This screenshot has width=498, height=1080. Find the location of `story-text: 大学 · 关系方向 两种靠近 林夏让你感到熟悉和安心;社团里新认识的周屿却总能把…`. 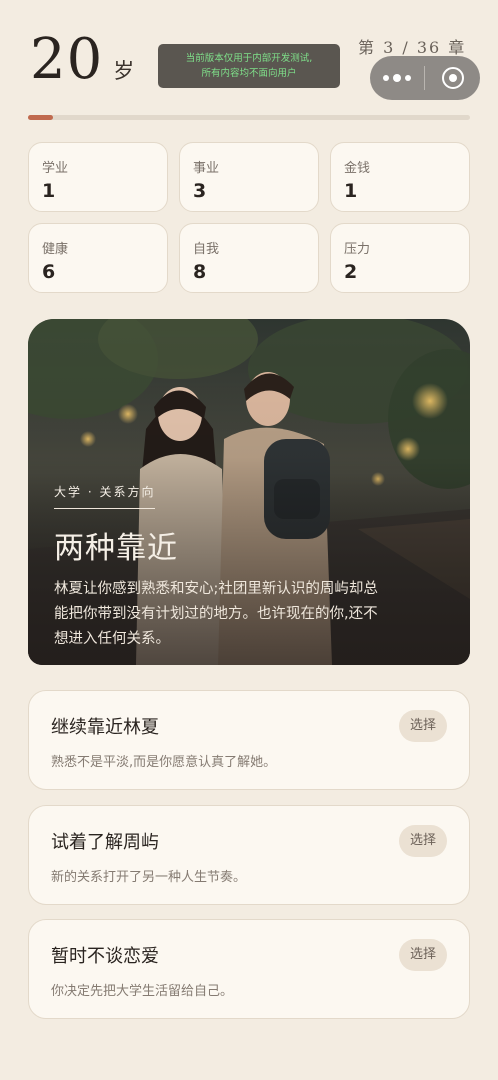

story-text: 大学 · 关系方向 两种靠近 林夏让你感到熟悉和安心;社团里新认识的周屿却总能把… is located at coordinates (219, 566).